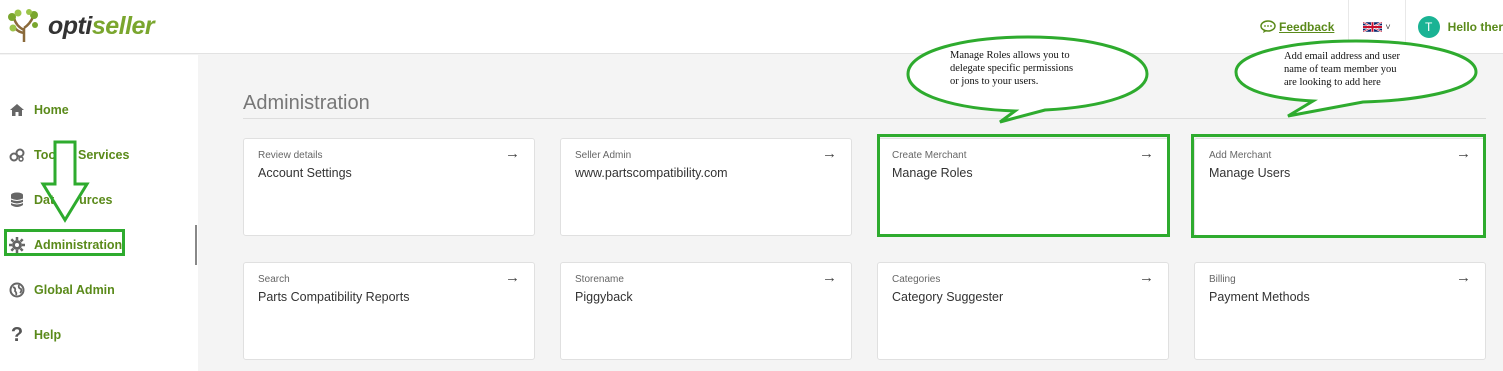 The height and width of the screenshot is (371, 1503). Describe the element at coordinates (334, 297) in the screenshot. I see `card-title: Parts Compatibility Reports` at that location.